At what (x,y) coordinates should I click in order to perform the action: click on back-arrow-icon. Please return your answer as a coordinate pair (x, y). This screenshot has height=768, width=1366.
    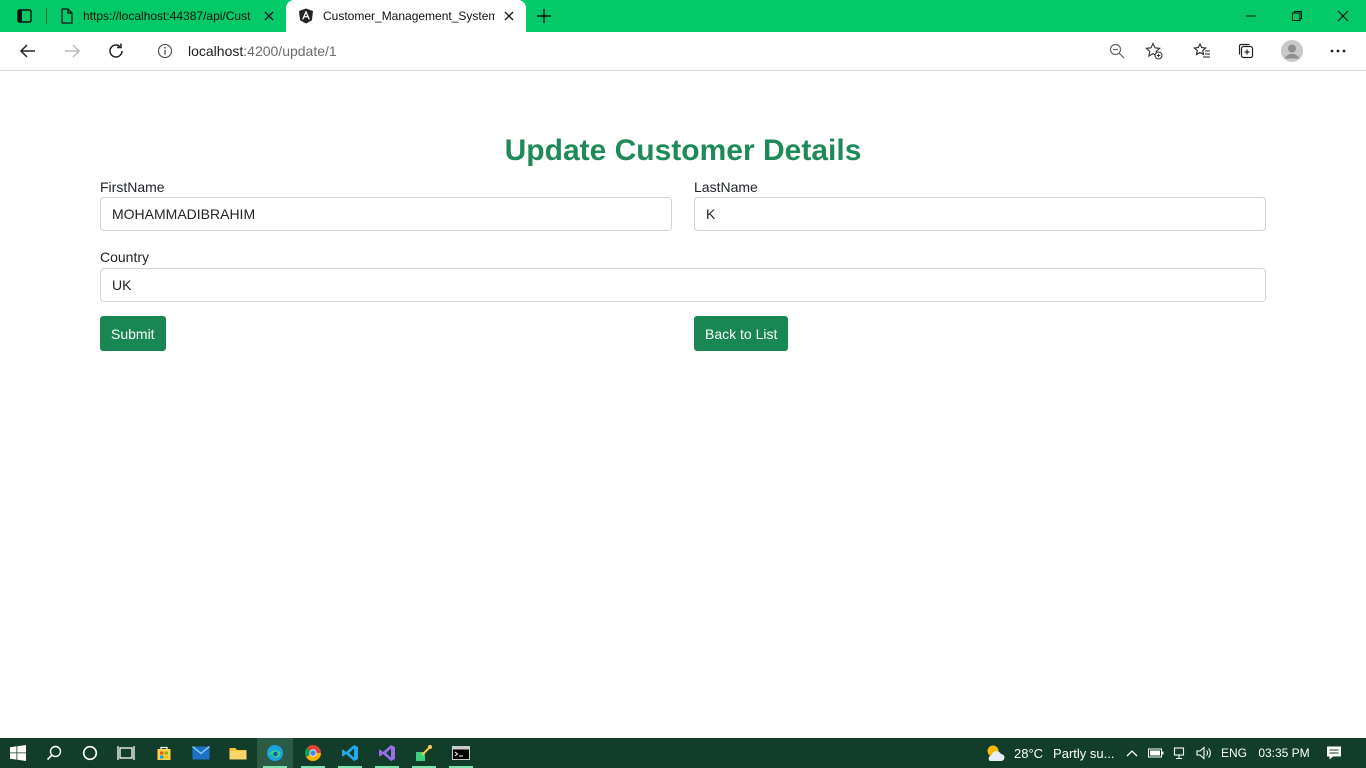
    Looking at the image, I should click on (27, 51).